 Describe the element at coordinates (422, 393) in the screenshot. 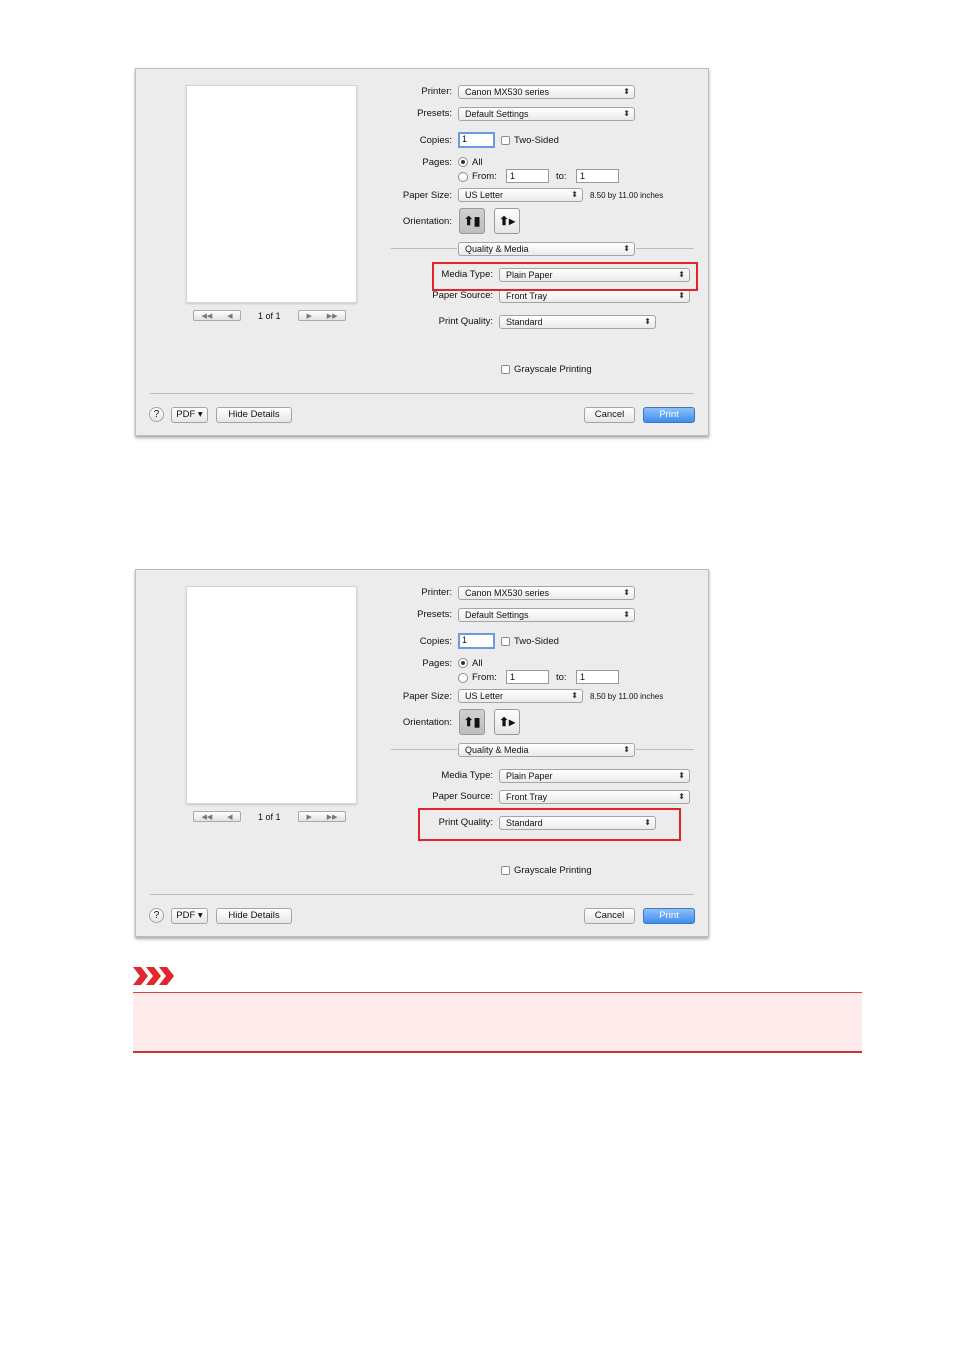

I see `footer-divider` at that location.